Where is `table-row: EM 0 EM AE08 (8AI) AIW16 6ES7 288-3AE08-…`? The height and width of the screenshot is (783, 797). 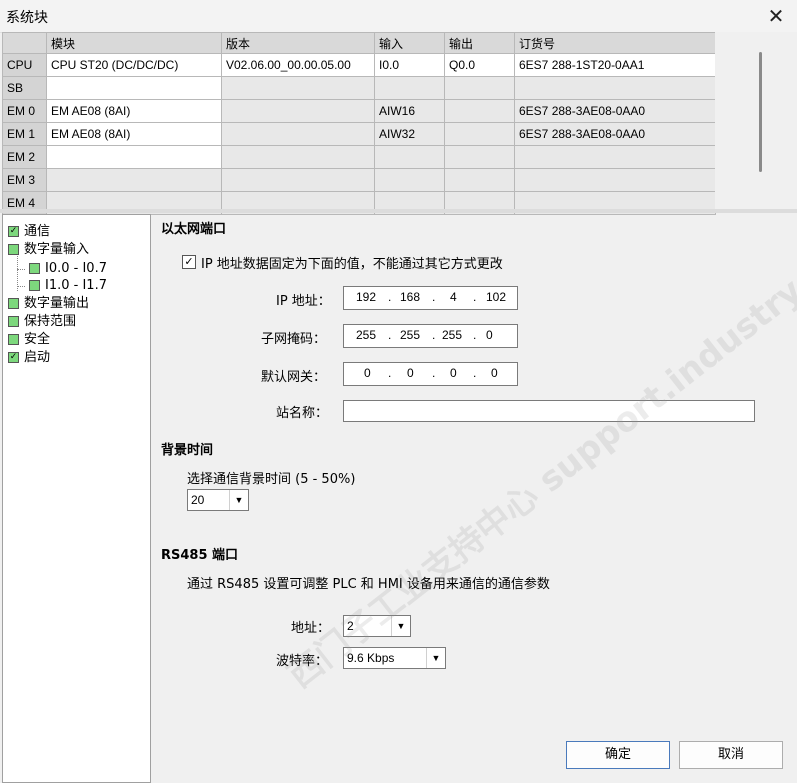
table-row: EM 0 EM AE08 (8AI) AIW16 6ES7 288-3AE08-… is located at coordinates (359, 111).